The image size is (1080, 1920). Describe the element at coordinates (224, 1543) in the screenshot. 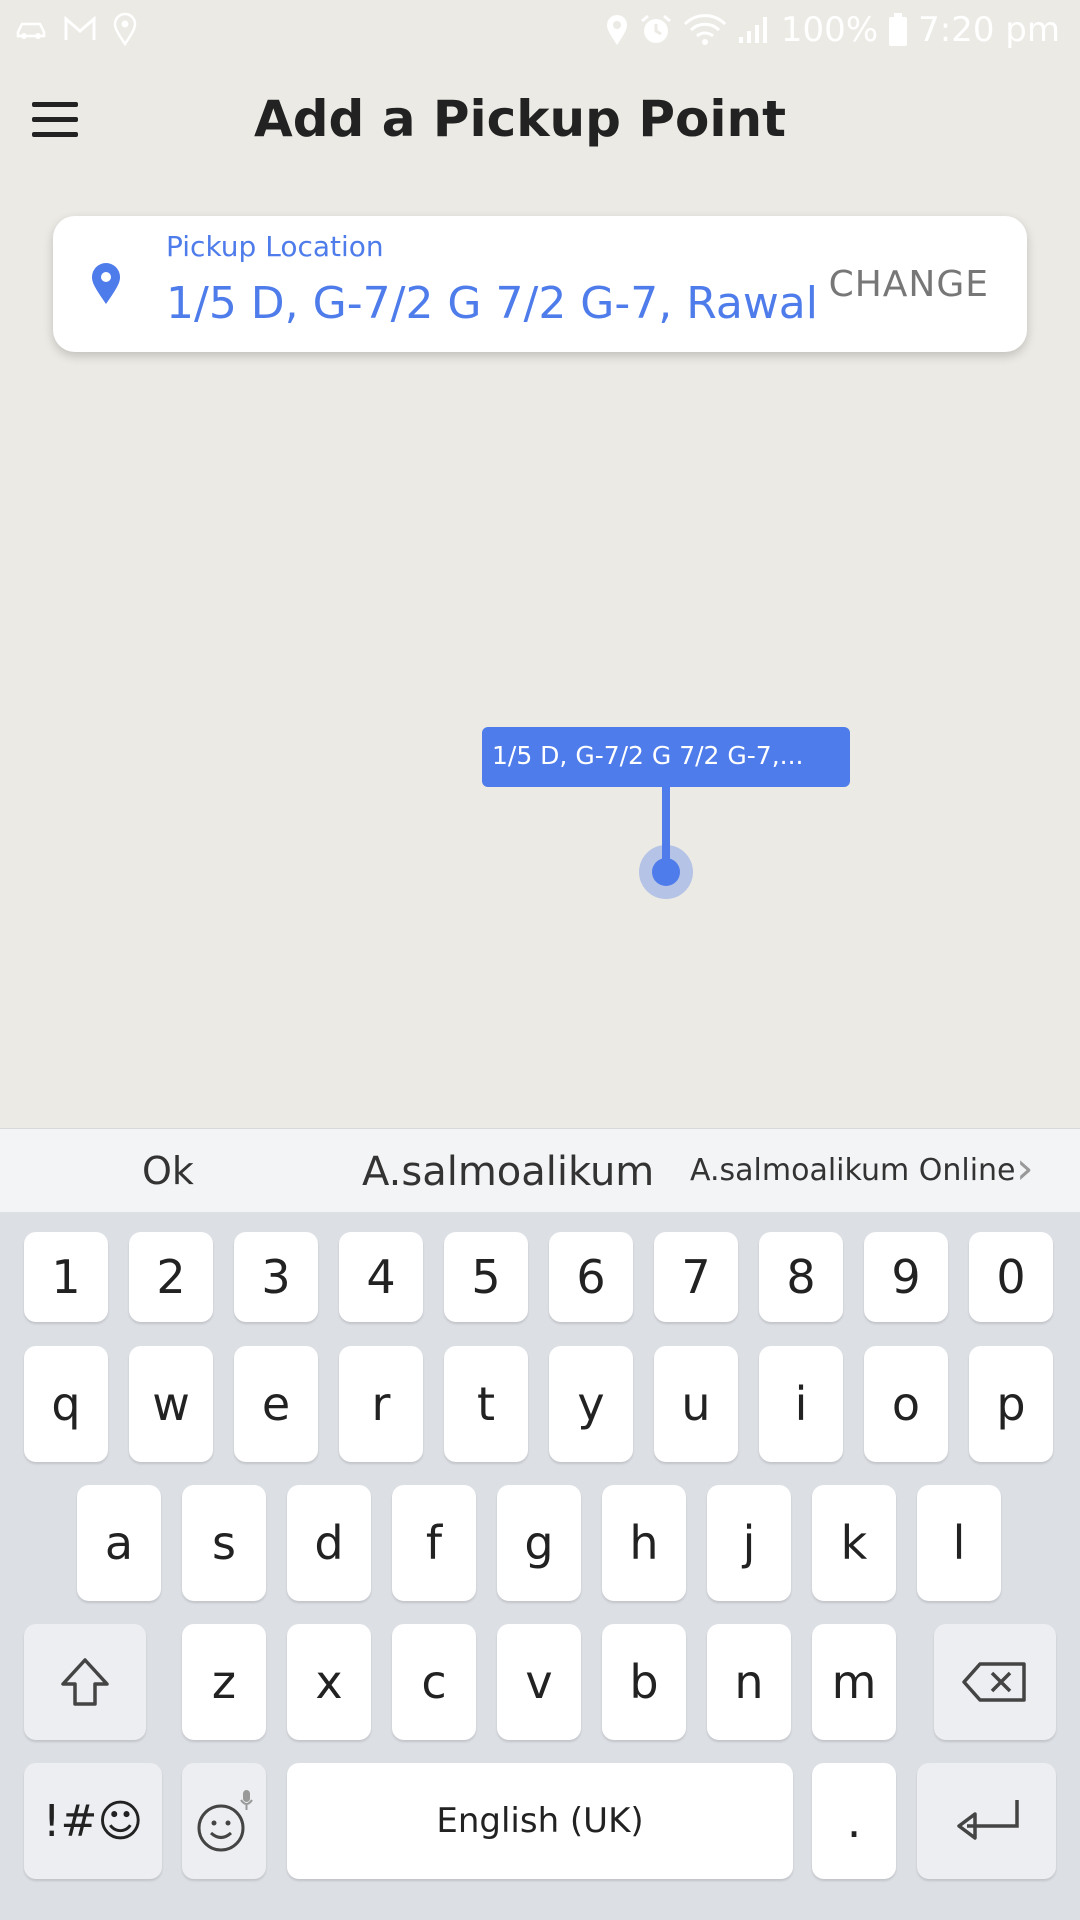

I see `key-s: s` at that location.